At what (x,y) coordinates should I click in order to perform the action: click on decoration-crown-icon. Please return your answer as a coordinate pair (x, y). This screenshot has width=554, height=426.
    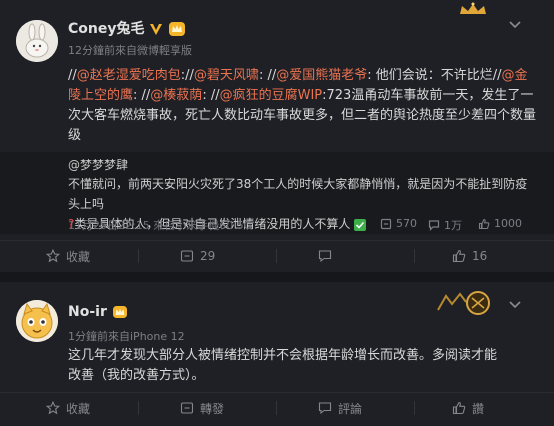
    Looking at the image, I should click on (473, 8).